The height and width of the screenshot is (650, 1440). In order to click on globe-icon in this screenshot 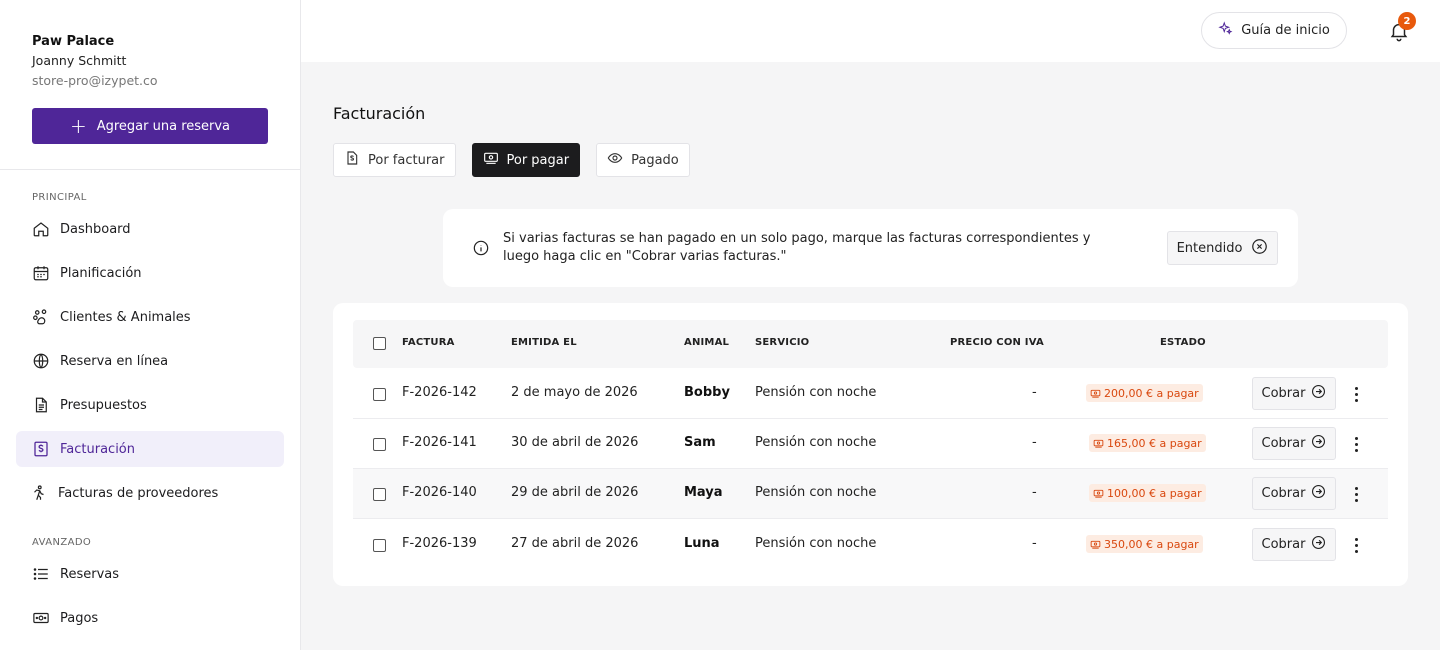, I will do `click(41, 361)`.